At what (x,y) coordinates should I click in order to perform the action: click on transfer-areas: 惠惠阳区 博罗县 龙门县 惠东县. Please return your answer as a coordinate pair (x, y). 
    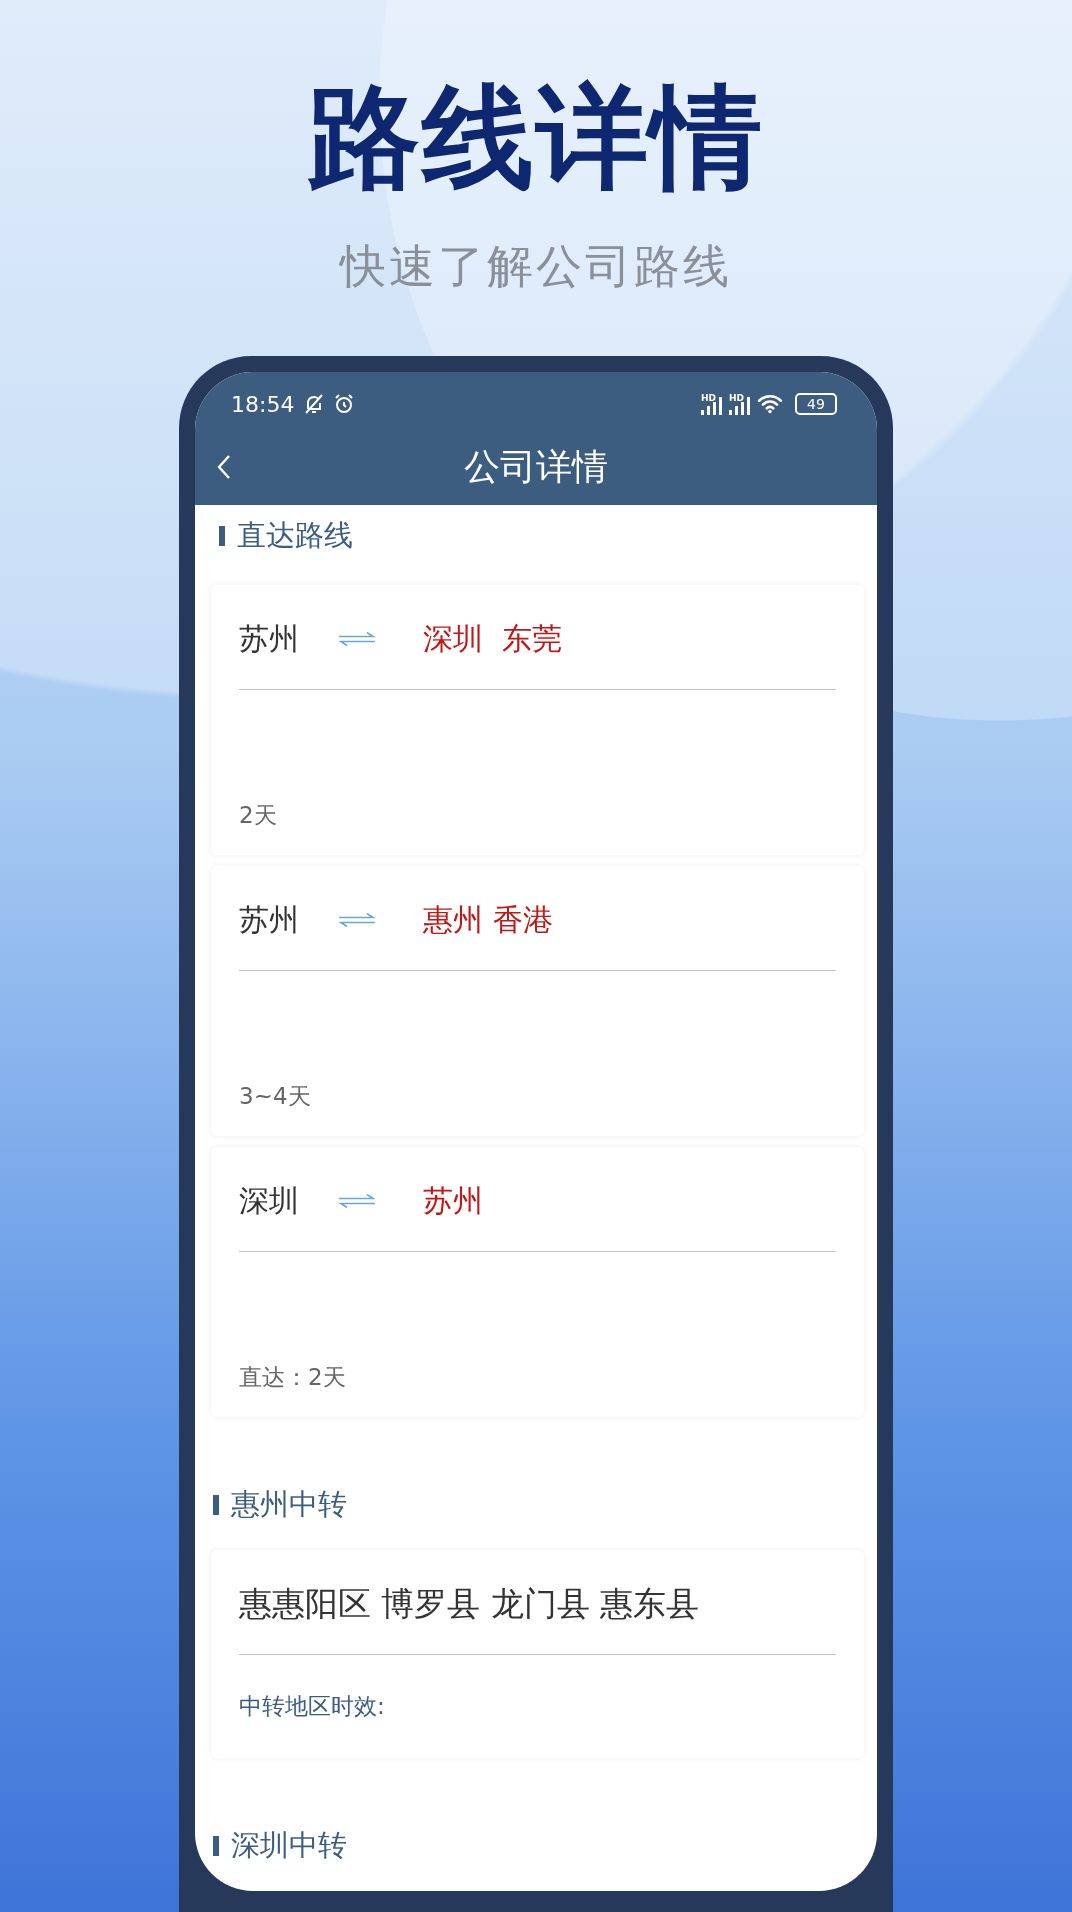
    Looking at the image, I should click on (469, 1604).